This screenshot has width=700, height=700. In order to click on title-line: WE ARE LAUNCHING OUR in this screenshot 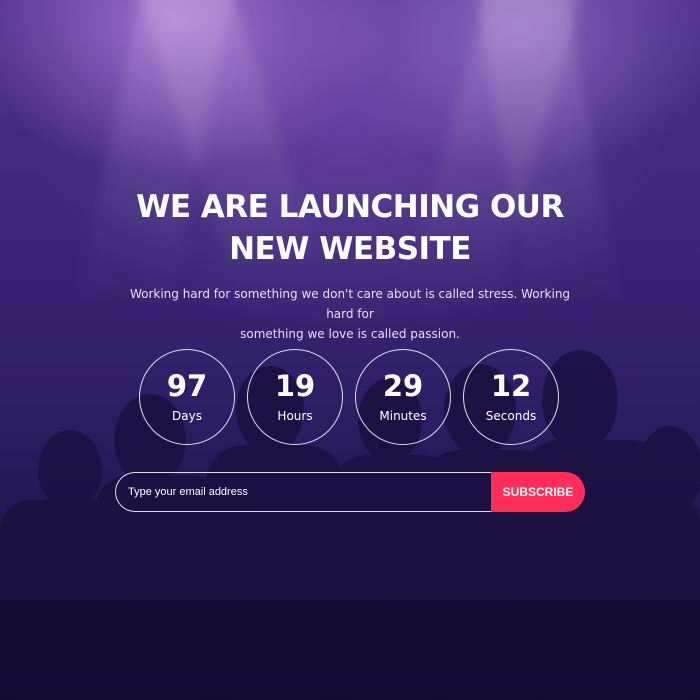, I will do `click(350, 207)`.